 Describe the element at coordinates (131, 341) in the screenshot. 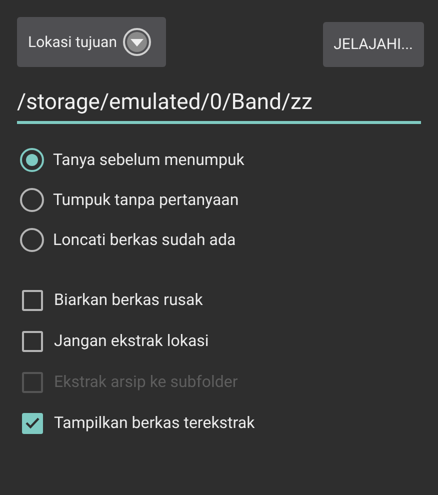

I see `checkbox-label: Jangan ekstrak lokasi` at that location.